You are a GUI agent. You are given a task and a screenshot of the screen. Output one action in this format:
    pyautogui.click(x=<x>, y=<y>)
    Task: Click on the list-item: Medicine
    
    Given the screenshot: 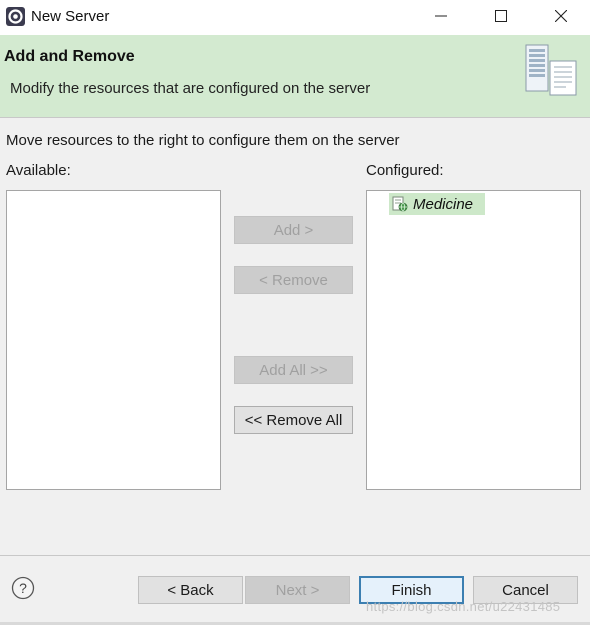 What is the action you would take?
    pyautogui.click(x=437, y=204)
    